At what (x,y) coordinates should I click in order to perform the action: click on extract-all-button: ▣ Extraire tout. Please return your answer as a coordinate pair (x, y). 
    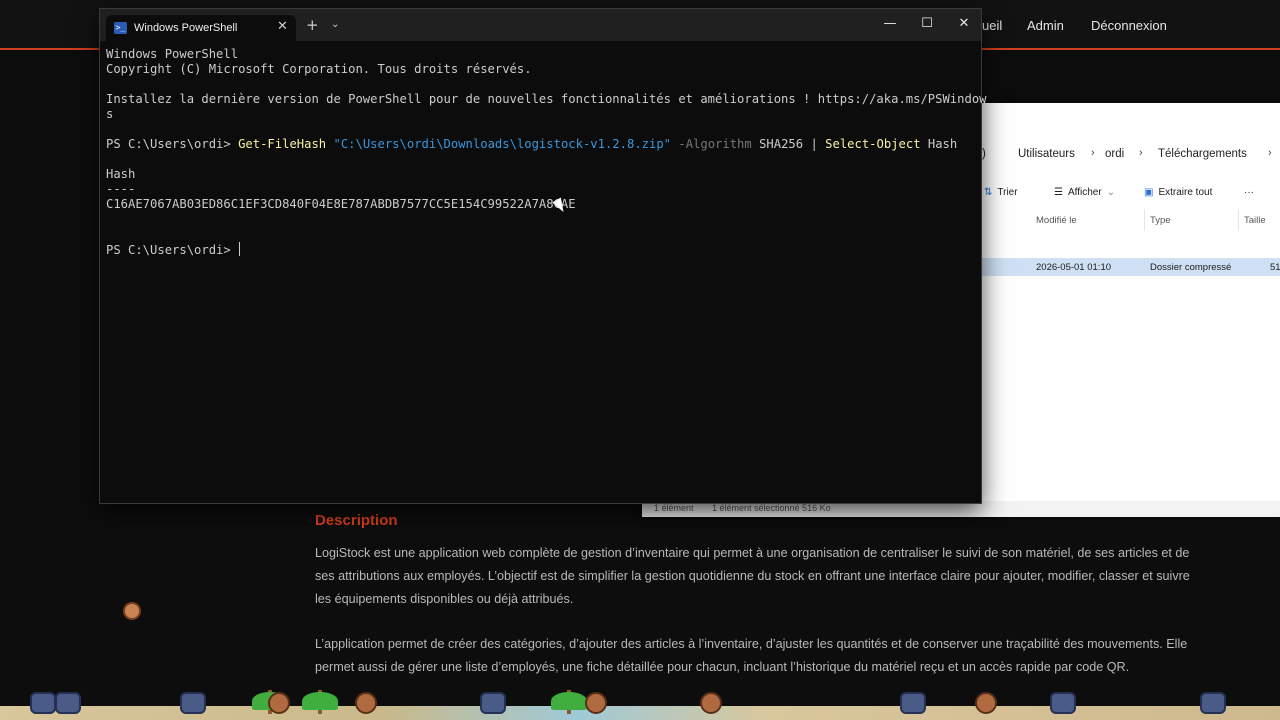
    Looking at the image, I should click on (1178, 192).